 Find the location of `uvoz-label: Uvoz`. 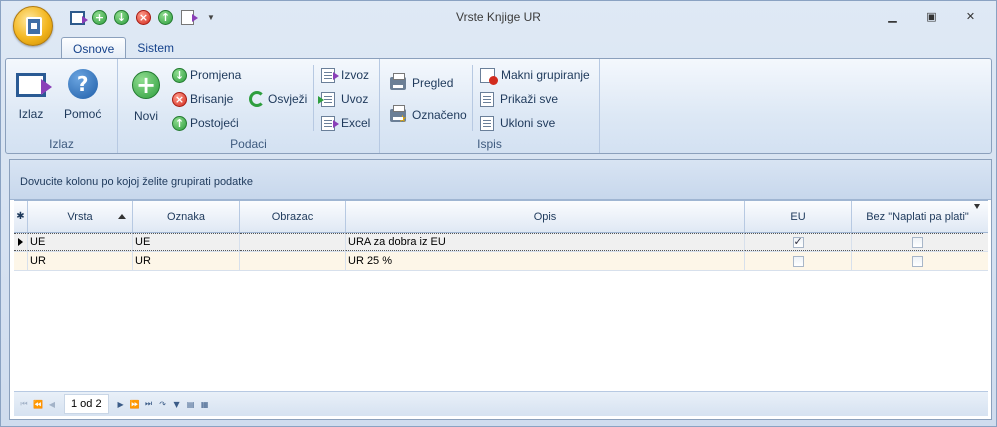

uvoz-label: Uvoz is located at coordinates (355, 99).